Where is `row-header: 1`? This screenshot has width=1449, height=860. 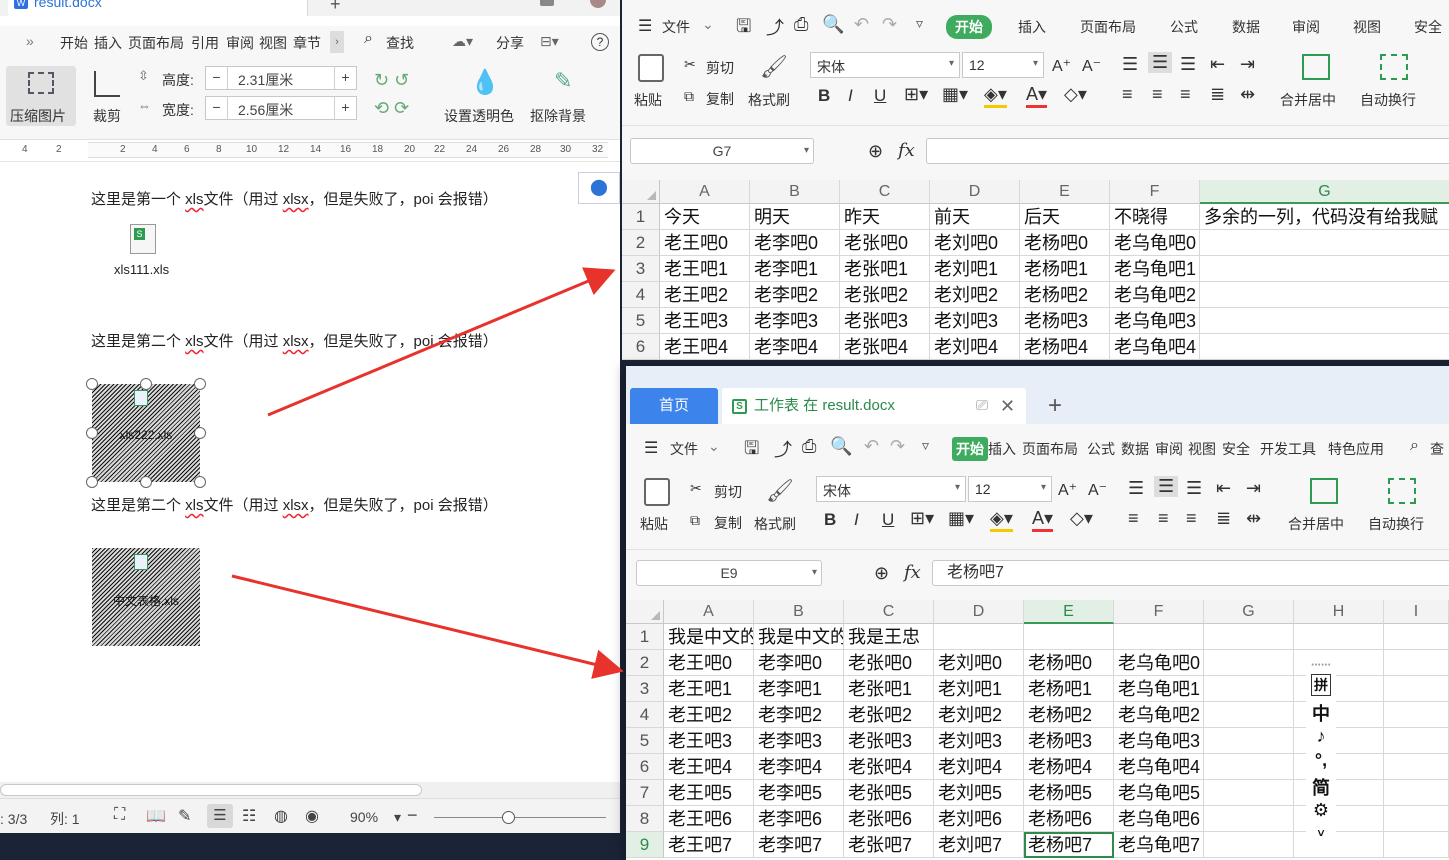 row-header: 1 is located at coordinates (645, 637).